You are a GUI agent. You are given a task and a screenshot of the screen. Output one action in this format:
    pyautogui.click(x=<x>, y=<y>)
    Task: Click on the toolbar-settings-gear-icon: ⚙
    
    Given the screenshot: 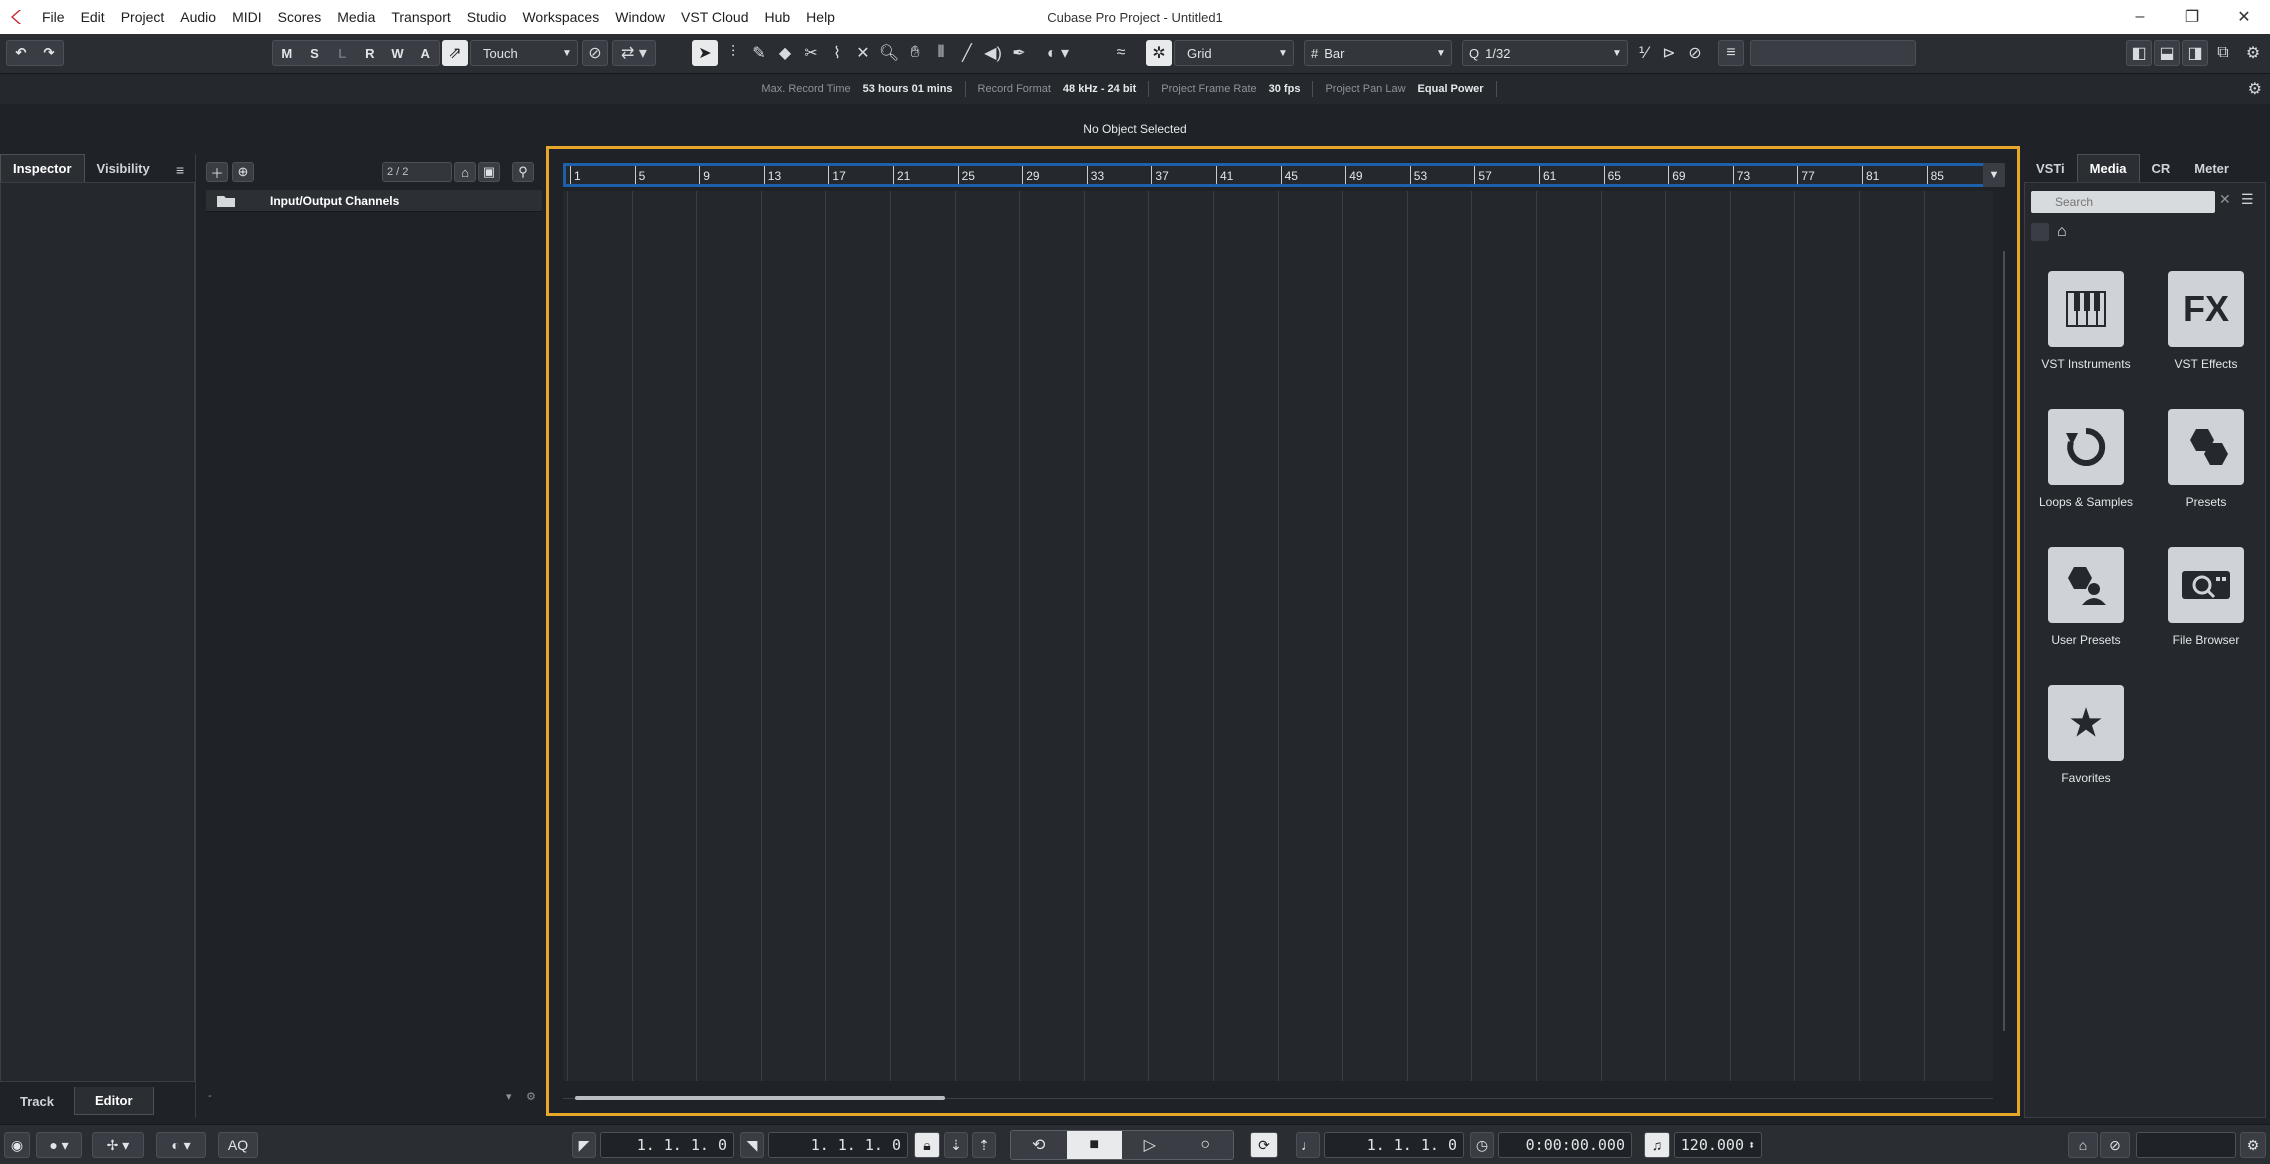 What is the action you would take?
    pyautogui.click(x=2253, y=53)
    